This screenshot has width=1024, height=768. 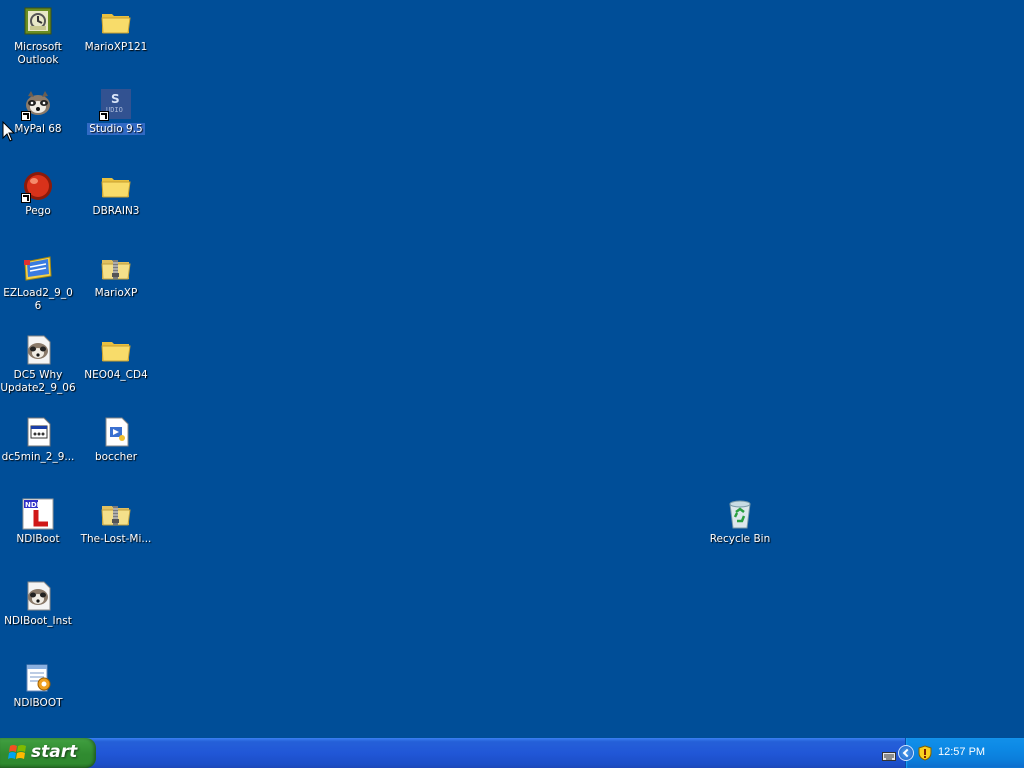 I want to click on windows-logo-icon, so click(x=18, y=753).